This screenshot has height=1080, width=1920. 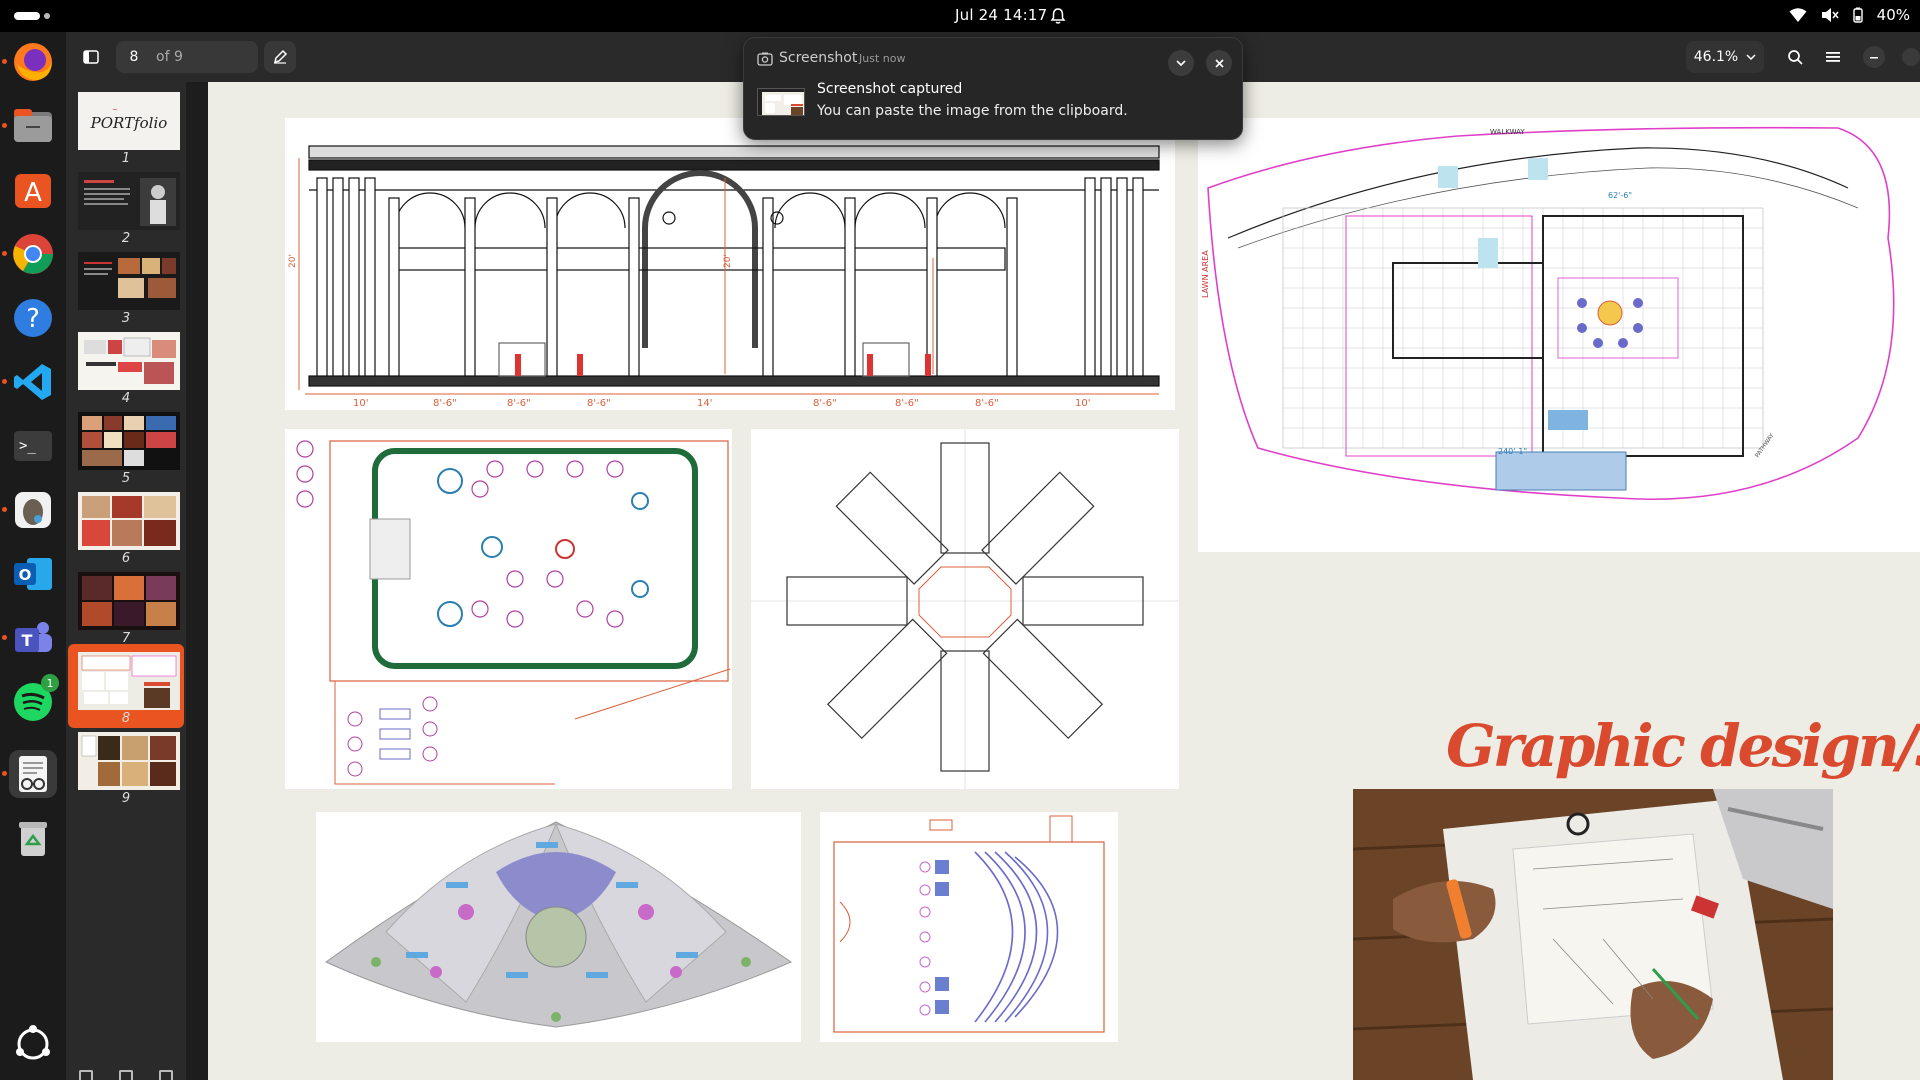 I want to click on zoom-level: 46.1%, so click(x=1716, y=57).